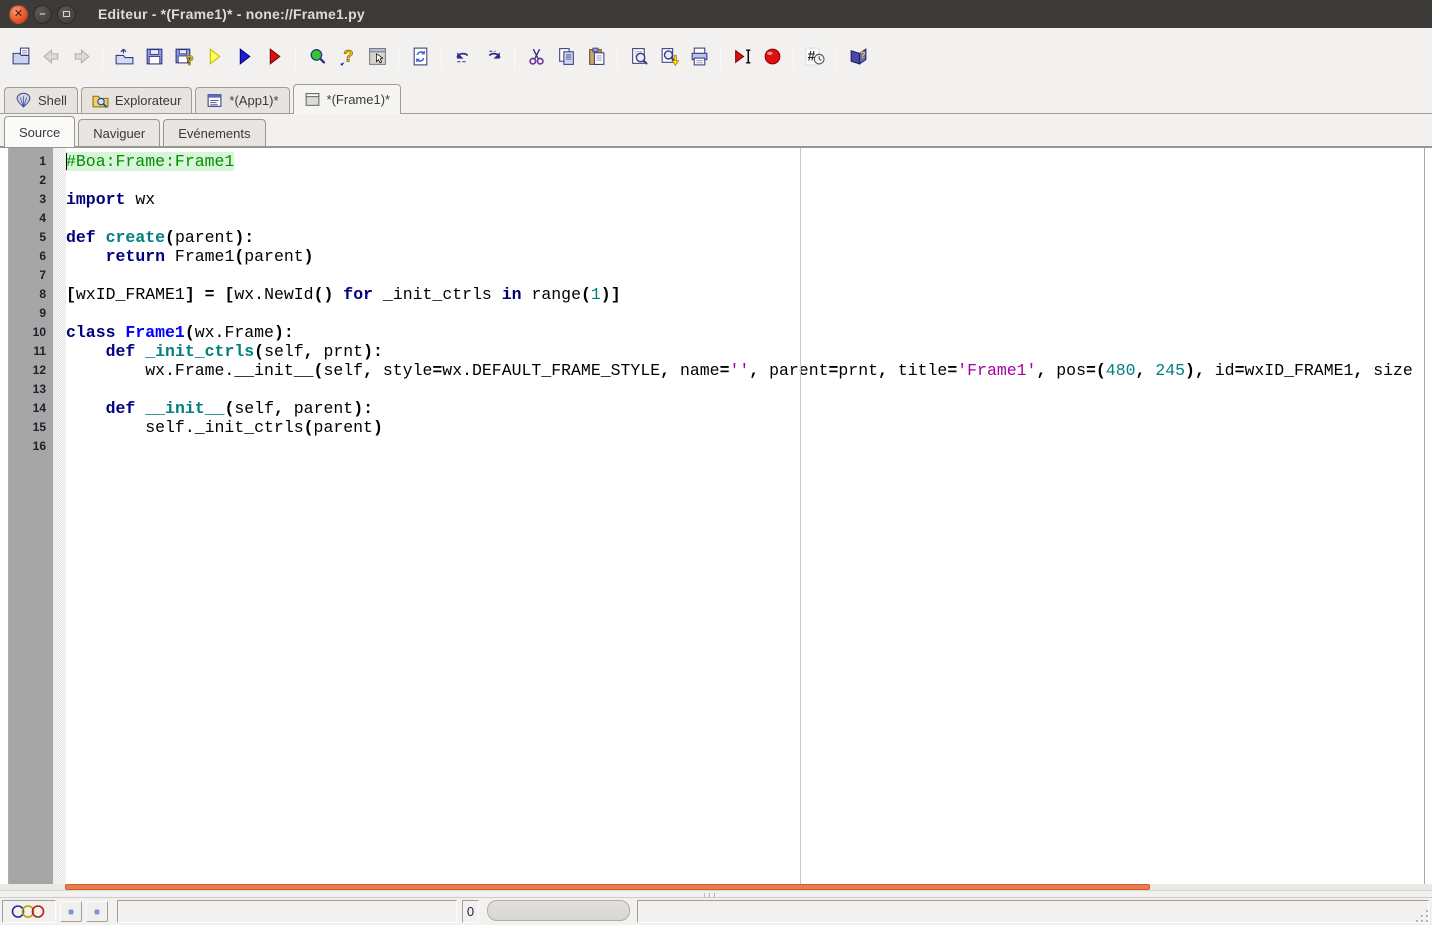 This screenshot has width=1432, height=925. I want to click on code-token: wx.Frame, so click(234, 332).